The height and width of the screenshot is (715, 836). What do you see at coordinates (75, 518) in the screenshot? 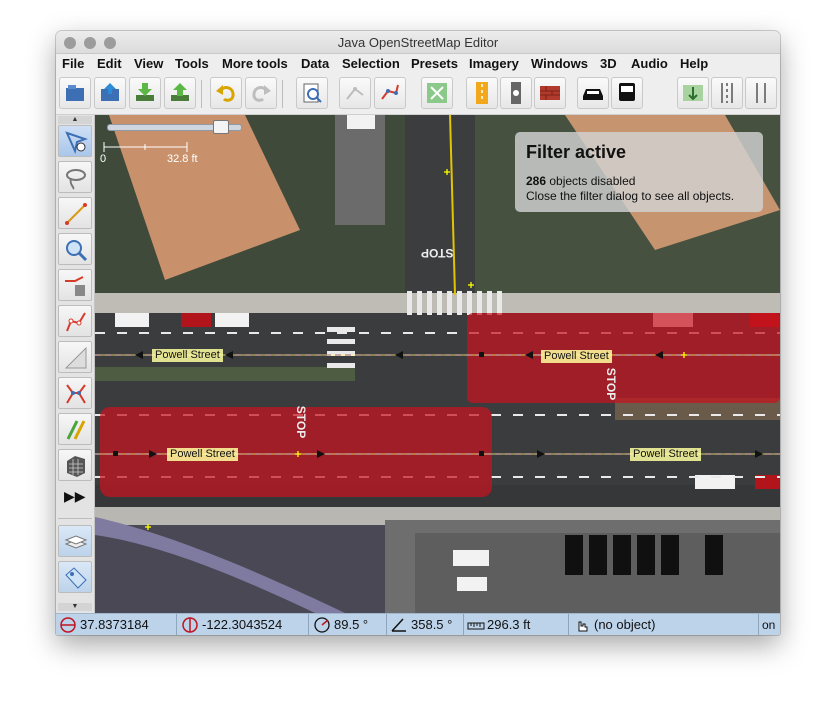
I see `sidebar-separator` at bounding box center [75, 518].